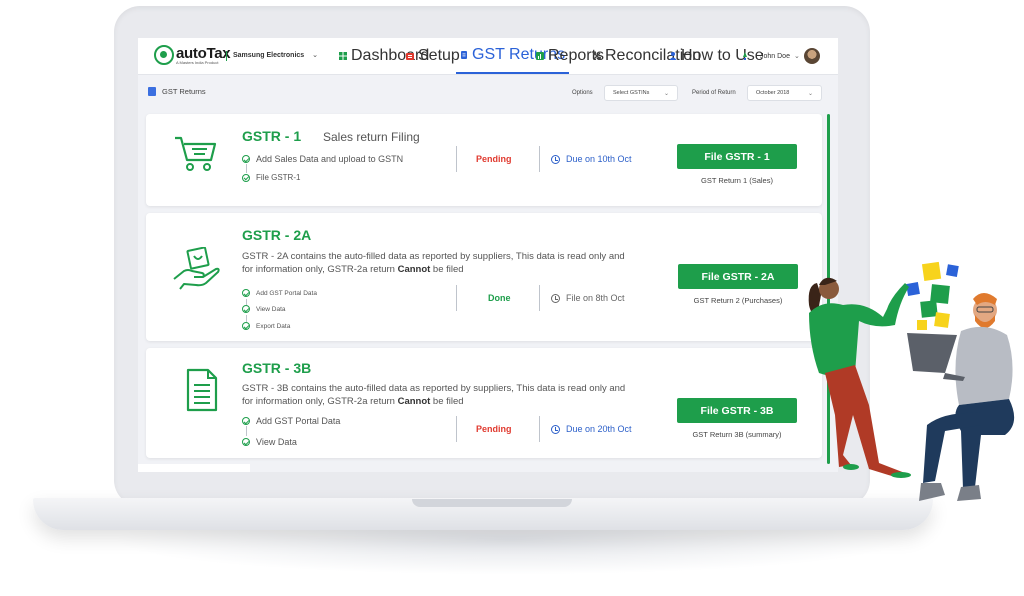  I want to click on gstr2a-step-2: View Data, so click(264, 309).